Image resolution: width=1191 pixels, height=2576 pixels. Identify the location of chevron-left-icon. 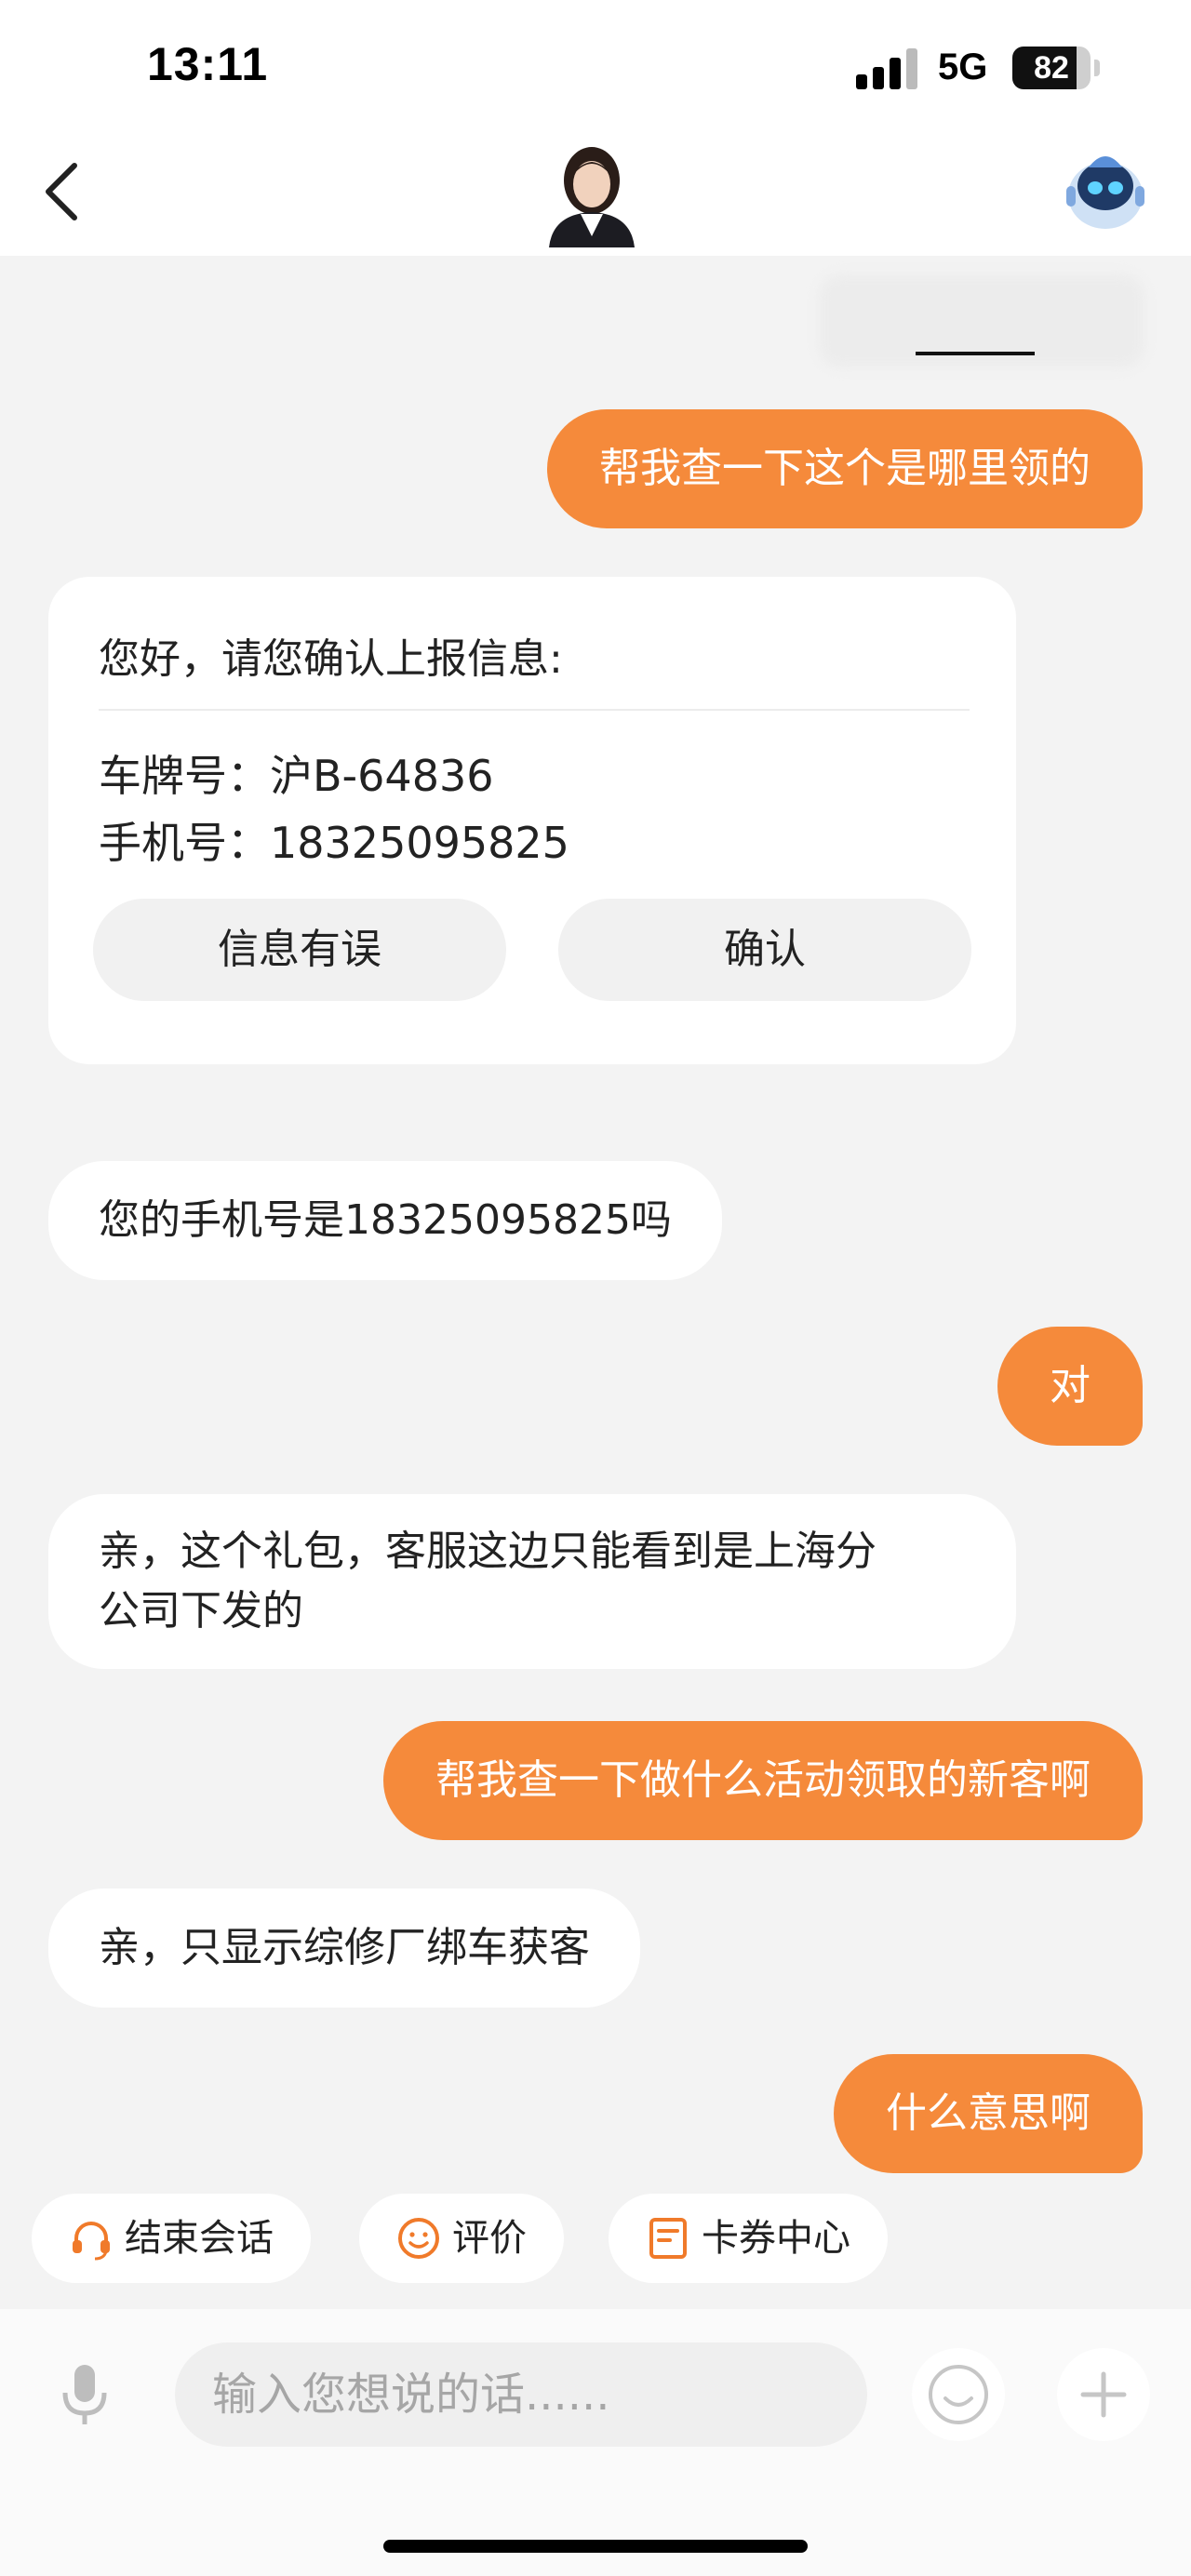
(61, 191).